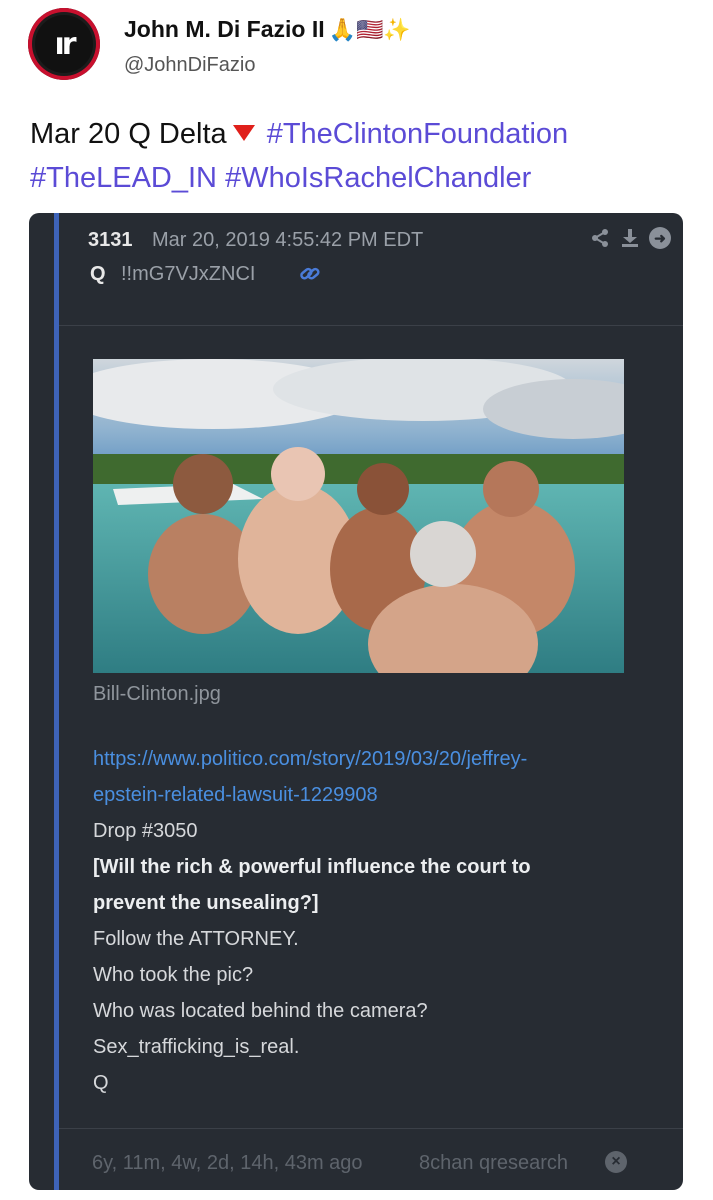  Describe the element at coordinates (157, 694) in the screenshot. I see `image-filename: Bill-Clinton.jpg` at that location.